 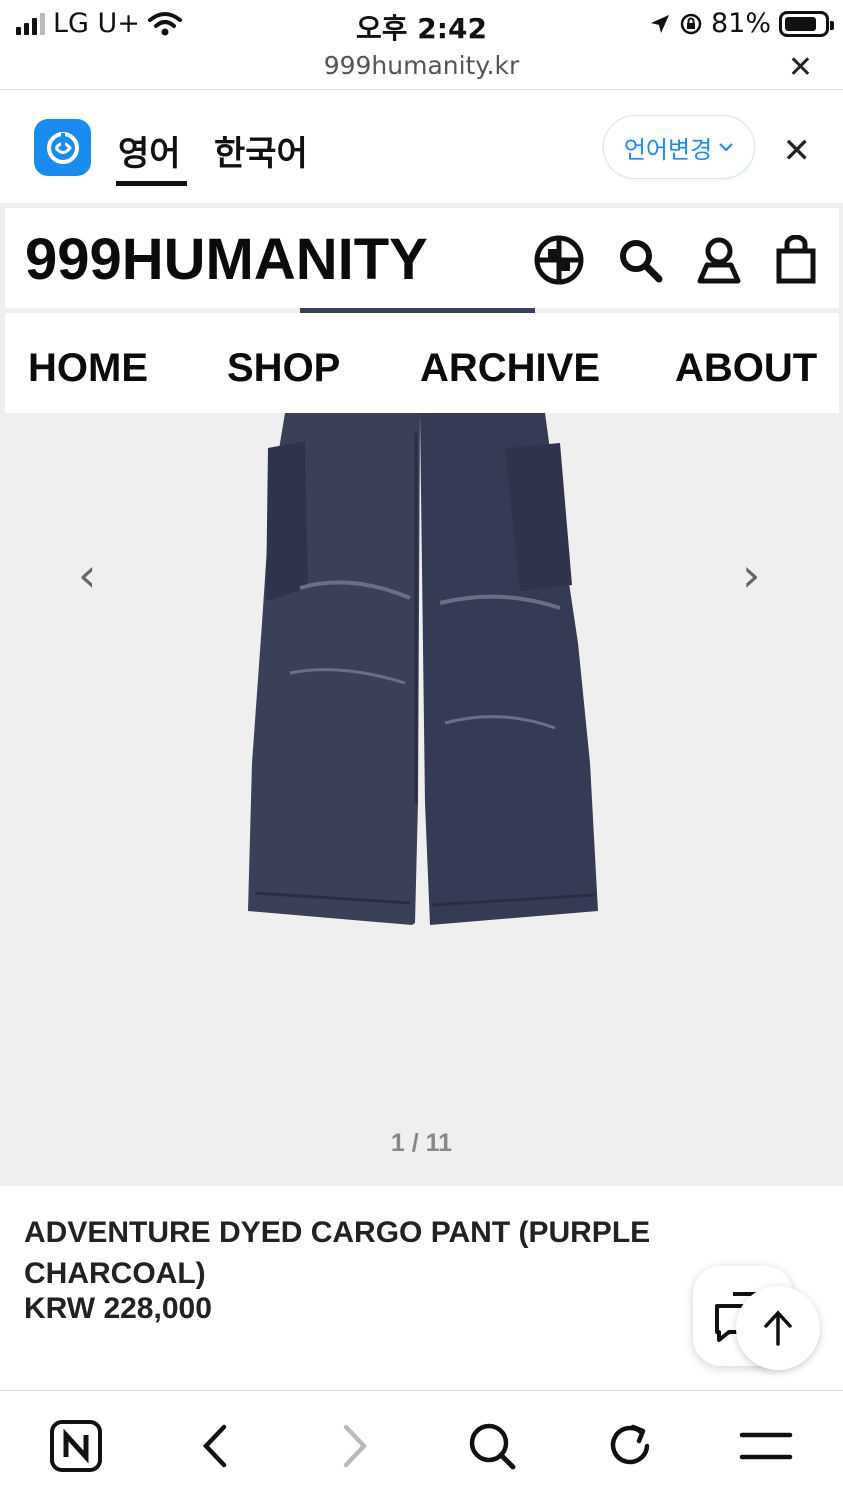 What do you see at coordinates (215, 1446) in the screenshot?
I see `back-icon` at bounding box center [215, 1446].